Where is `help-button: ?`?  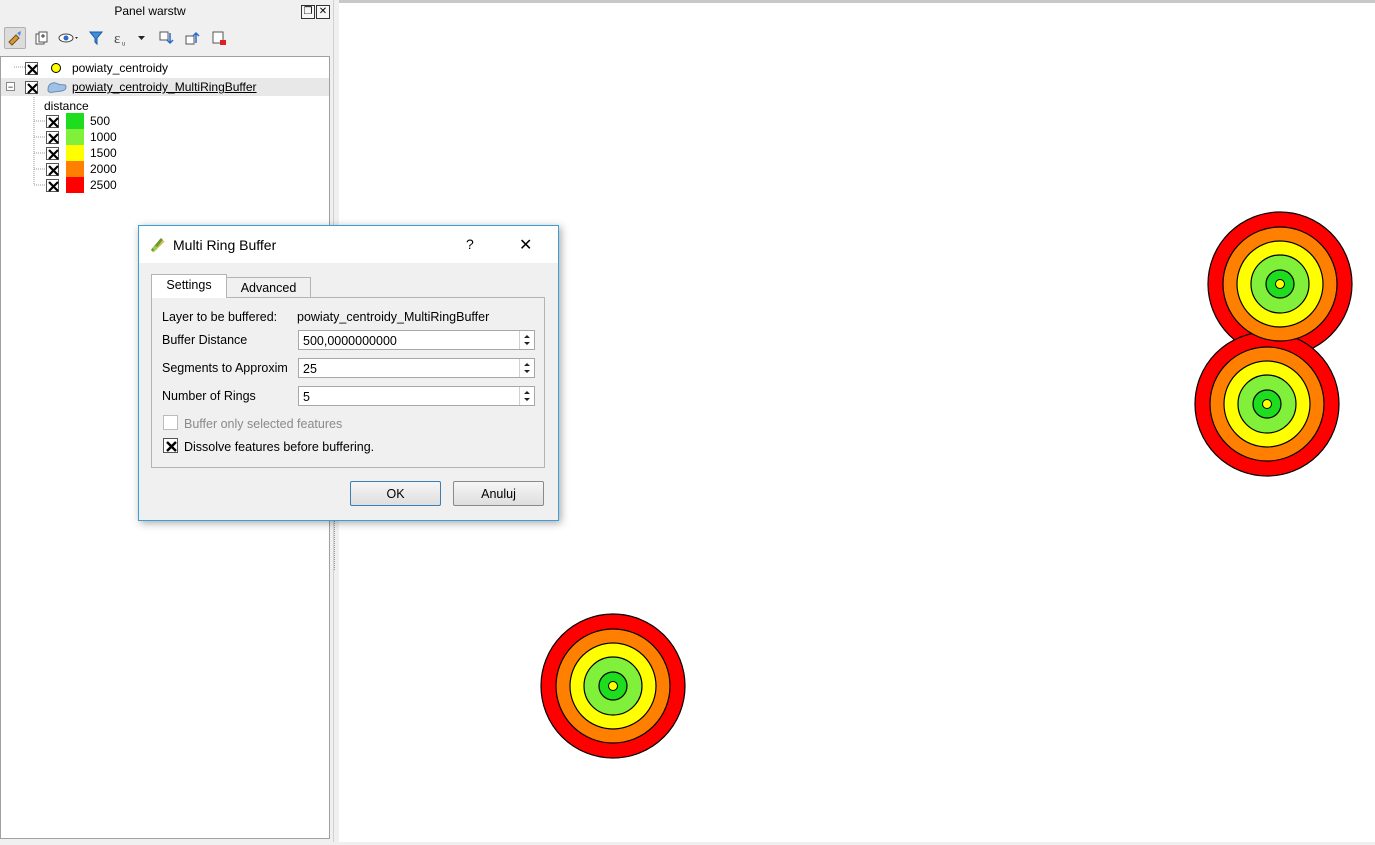
help-button: ? is located at coordinates (470, 244).